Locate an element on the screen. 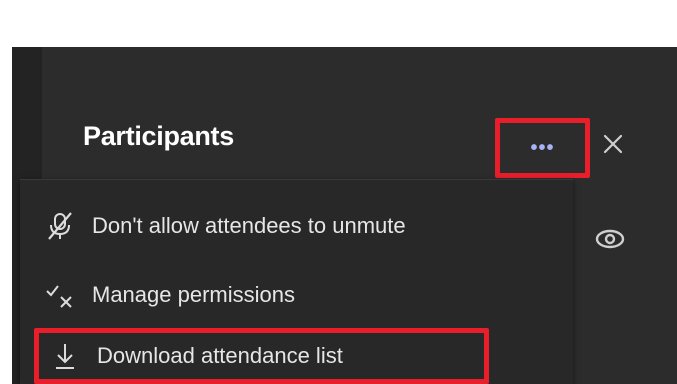  permissions-icon is located at coordinates (60, 295).